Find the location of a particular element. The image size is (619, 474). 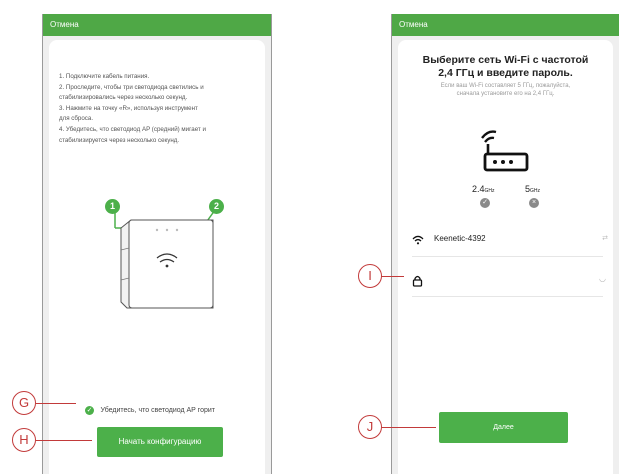

cancel-link-left: Отмена is located at coordinates (157, 25).